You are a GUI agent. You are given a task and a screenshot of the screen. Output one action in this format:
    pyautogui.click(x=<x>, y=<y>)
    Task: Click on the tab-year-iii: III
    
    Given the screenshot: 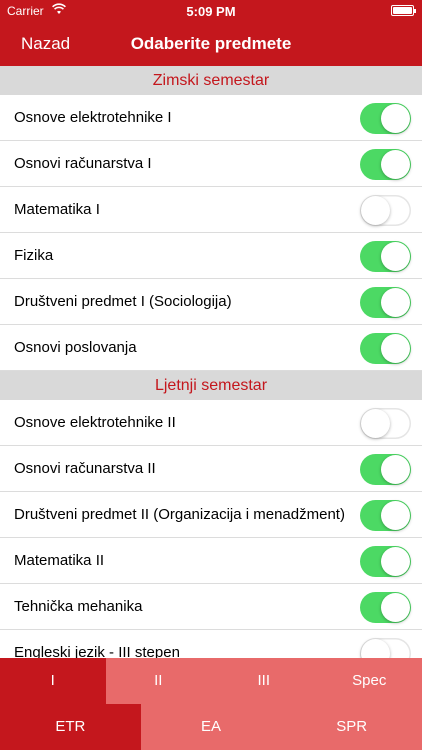 What is the action you would take?
    pyautogui.click(x=264, y=681)
    